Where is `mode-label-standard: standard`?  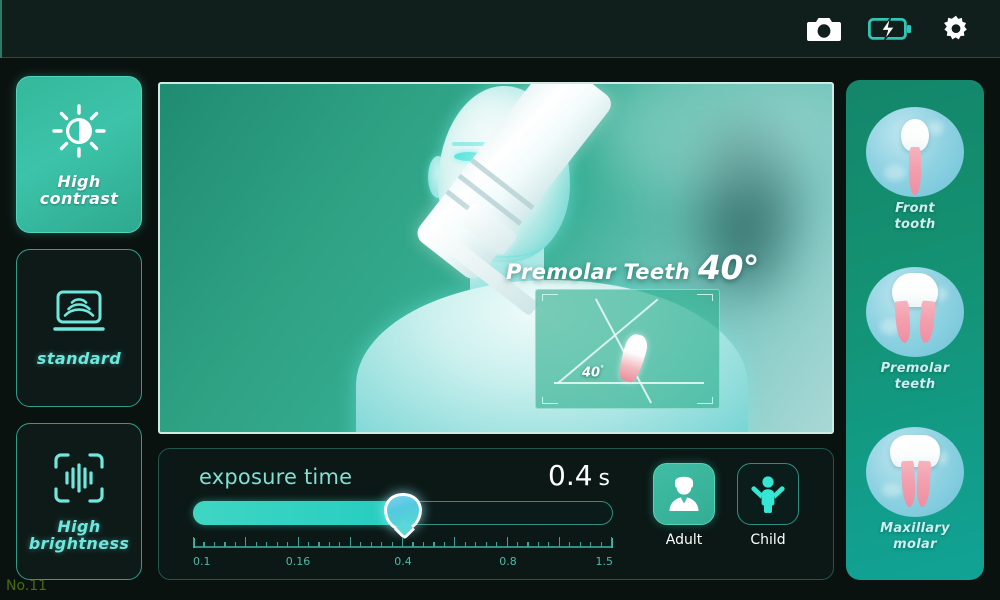 mode-label-standard: standard is located at coordinates (79, 358).